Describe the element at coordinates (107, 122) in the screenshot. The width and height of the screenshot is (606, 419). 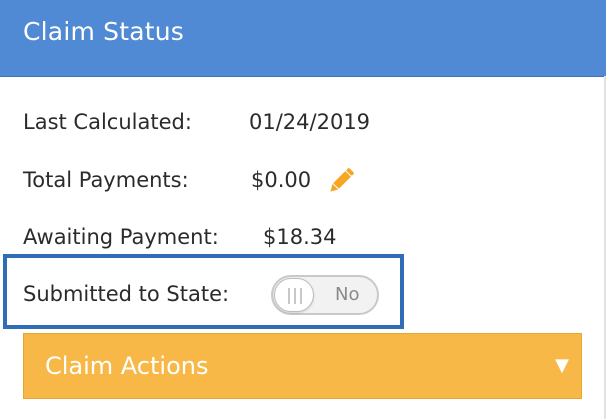
I see `last-calculated-label: Last Calculated:` at that location.